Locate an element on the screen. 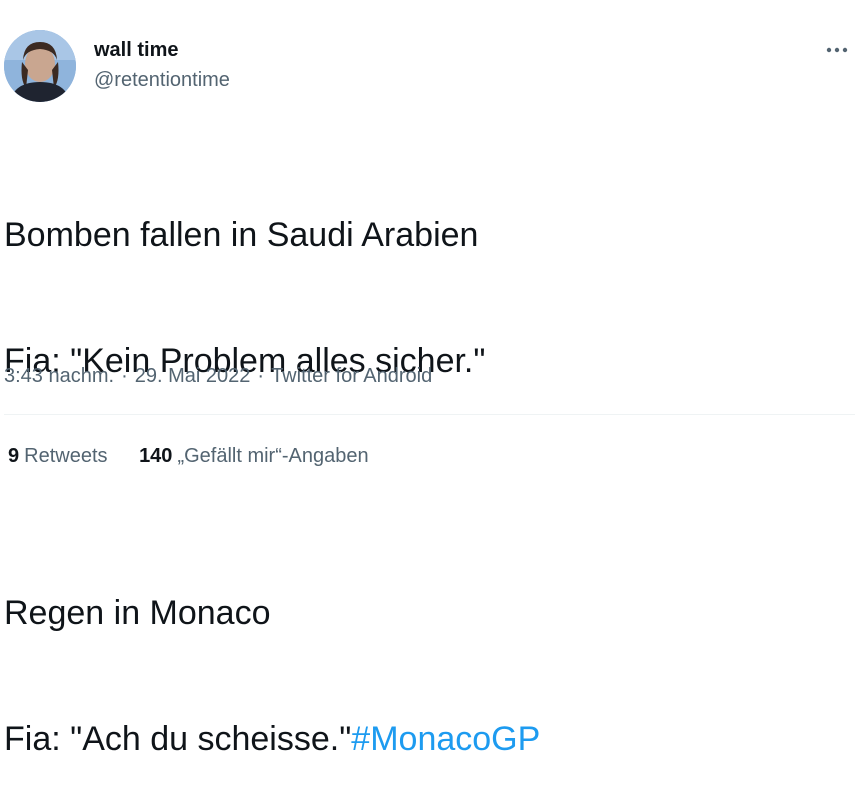 This screenshot has height=802, width=855. retweets-stat: 9 Retweets is located at coordinates (58, 456).